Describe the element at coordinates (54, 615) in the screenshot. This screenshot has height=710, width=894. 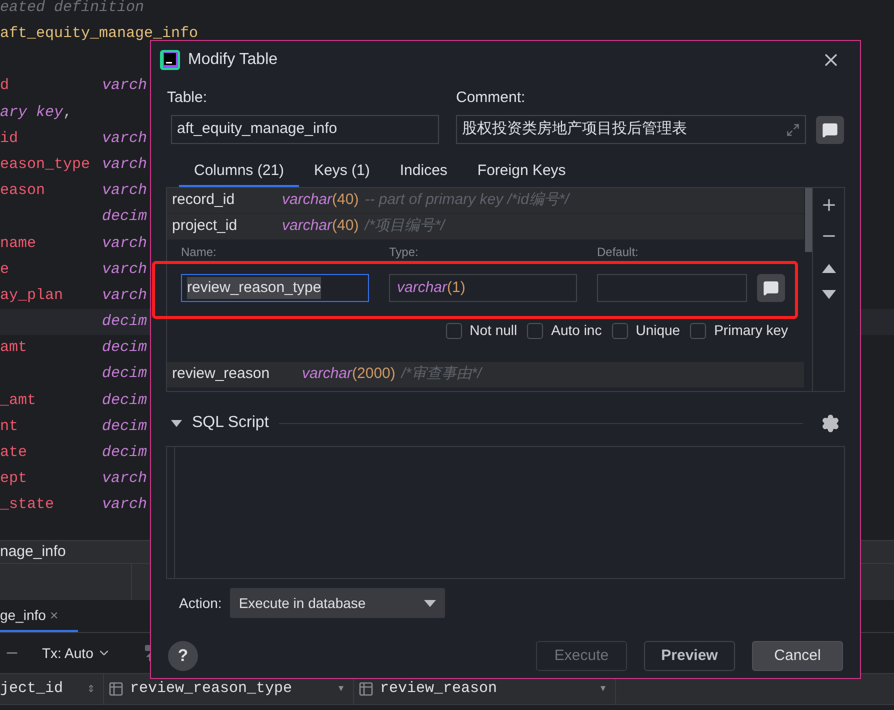
I see `close-icon: ×` at that location.